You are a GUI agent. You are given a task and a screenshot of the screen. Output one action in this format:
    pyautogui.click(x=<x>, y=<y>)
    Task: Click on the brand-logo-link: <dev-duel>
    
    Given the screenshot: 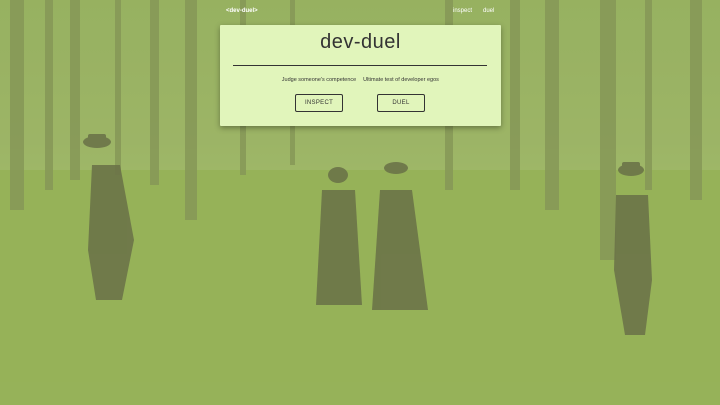 What is the action you would take?
    pyautogui.click(x=242, y=11)
    